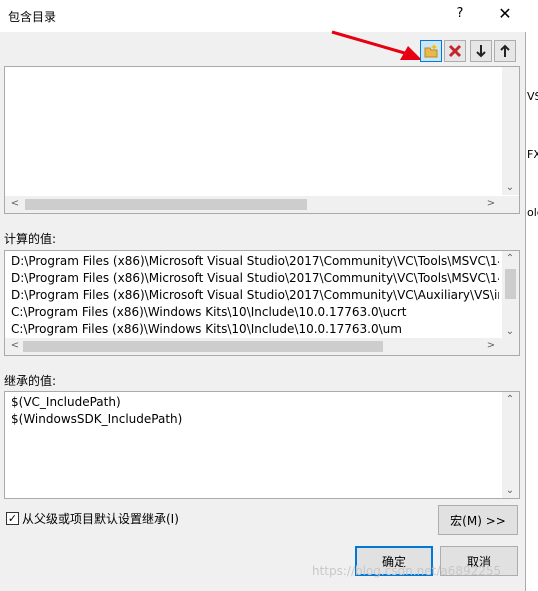 The image size is (538, 591). Describe the element at coordinates (505, 15) in the screenshot. I see `close-button: ✕` at that location.